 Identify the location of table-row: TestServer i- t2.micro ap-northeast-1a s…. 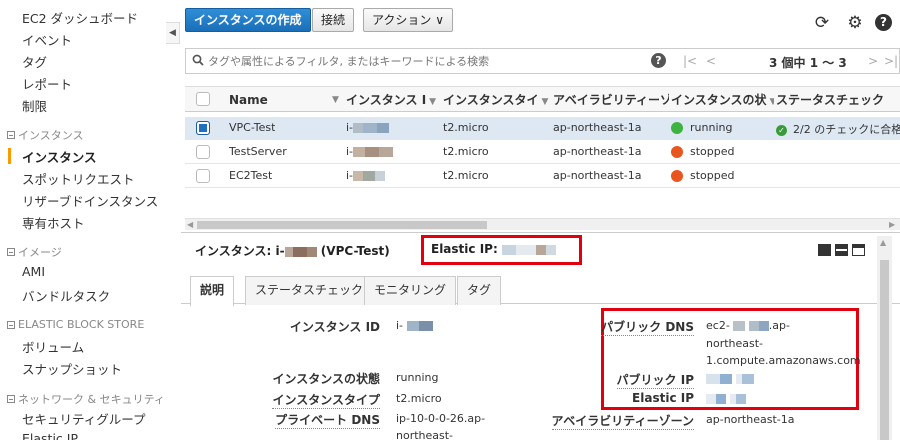
(542, 152).